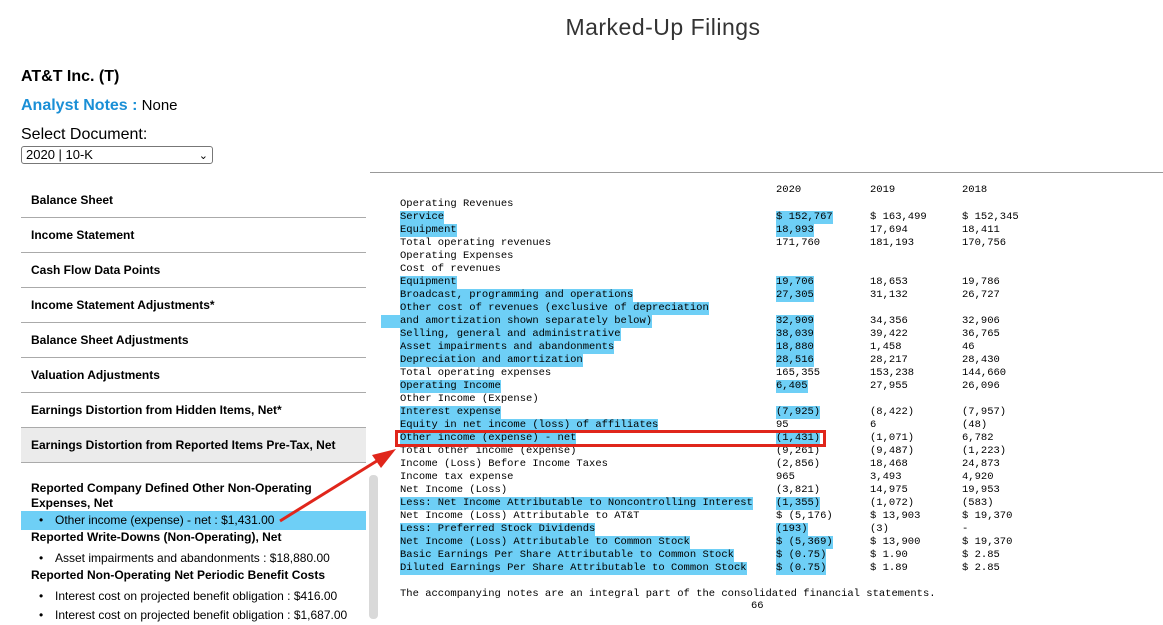 The width and height of the screenshot is (1163, 625). Describe the element at coordinates (337, 486) in the screenshot. I see `callout-arrow-icon` at that location.